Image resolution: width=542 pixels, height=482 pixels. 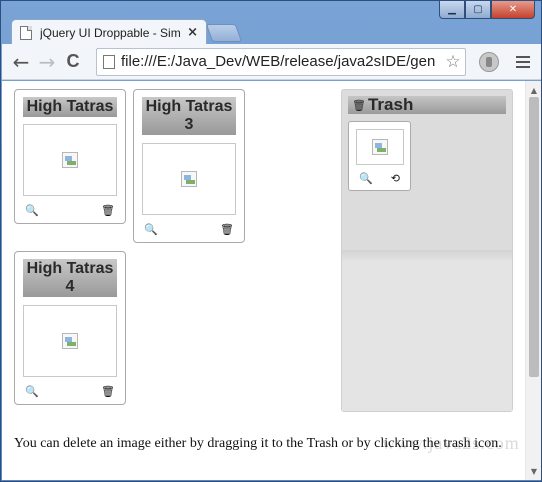 What do you see at coordinates (26, 32) in the screenshot?
I see `page-favicon-icon` at bounding box center [26, 32].